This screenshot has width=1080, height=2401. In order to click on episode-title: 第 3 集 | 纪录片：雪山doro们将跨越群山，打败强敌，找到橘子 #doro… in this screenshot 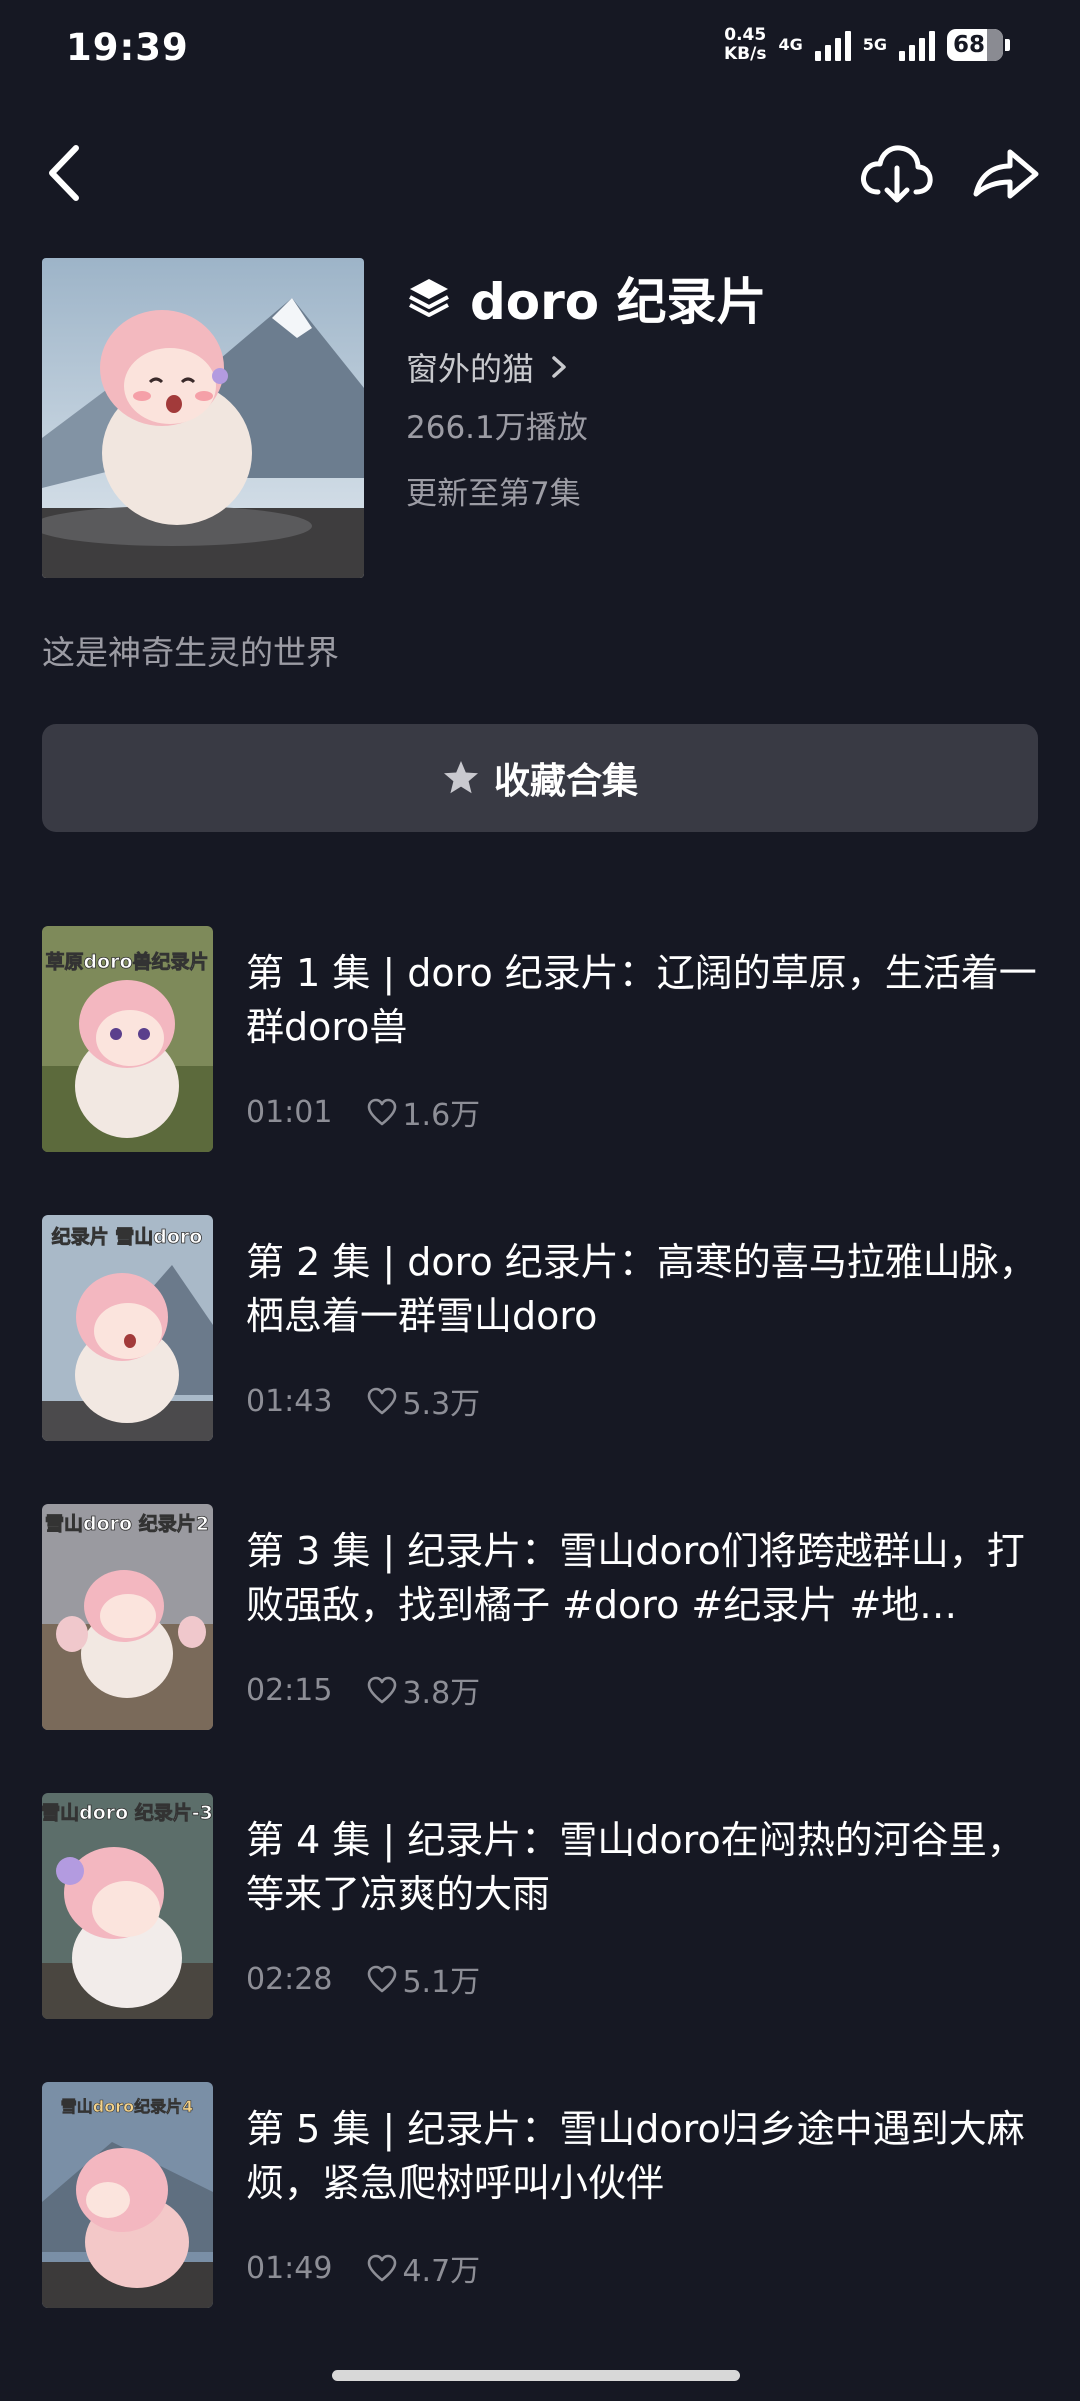, I will do `click(635, 1578)`.